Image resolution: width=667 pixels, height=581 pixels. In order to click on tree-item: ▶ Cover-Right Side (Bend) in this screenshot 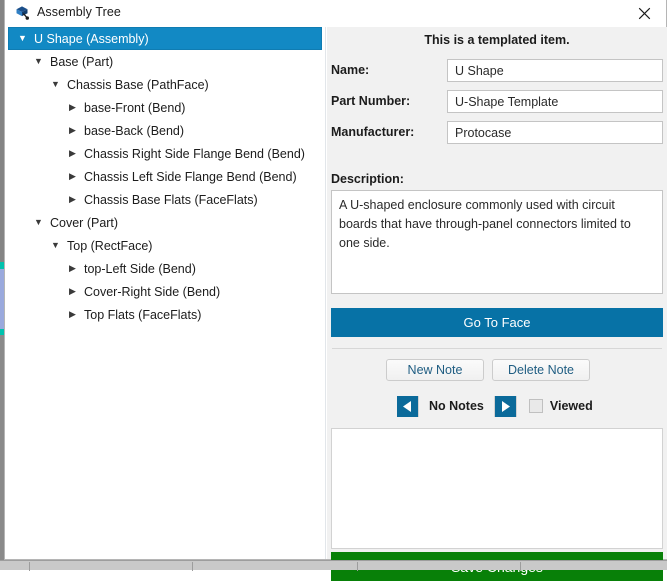, I will do `click(165, 291)`.